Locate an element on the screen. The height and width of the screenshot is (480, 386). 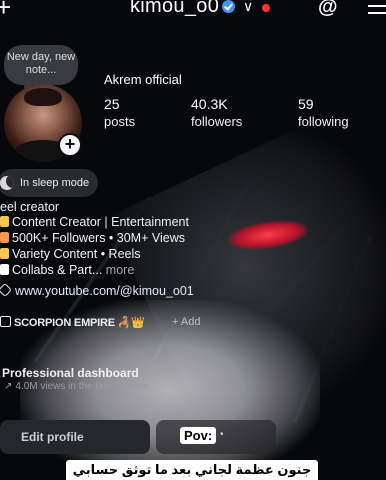
bio-line: Collabs & Part... more is located at coordinates (67, 270).